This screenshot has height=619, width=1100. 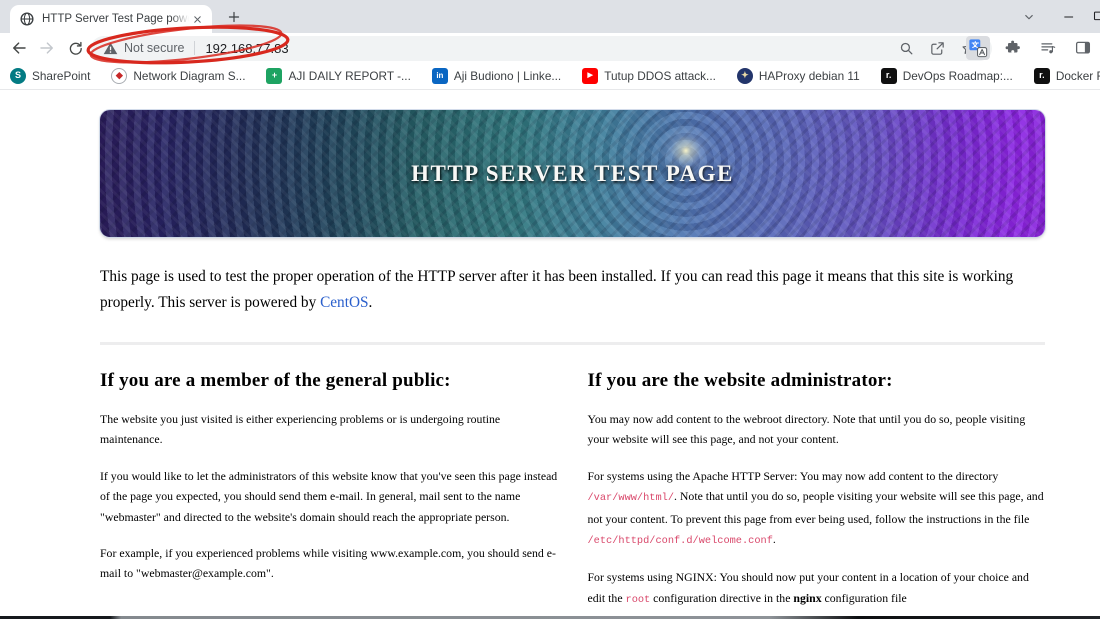 What do you see at coordinates (18, 75) in the screenshot?
I see `sharepoint-icon: S` at bounding box center [18, 75].